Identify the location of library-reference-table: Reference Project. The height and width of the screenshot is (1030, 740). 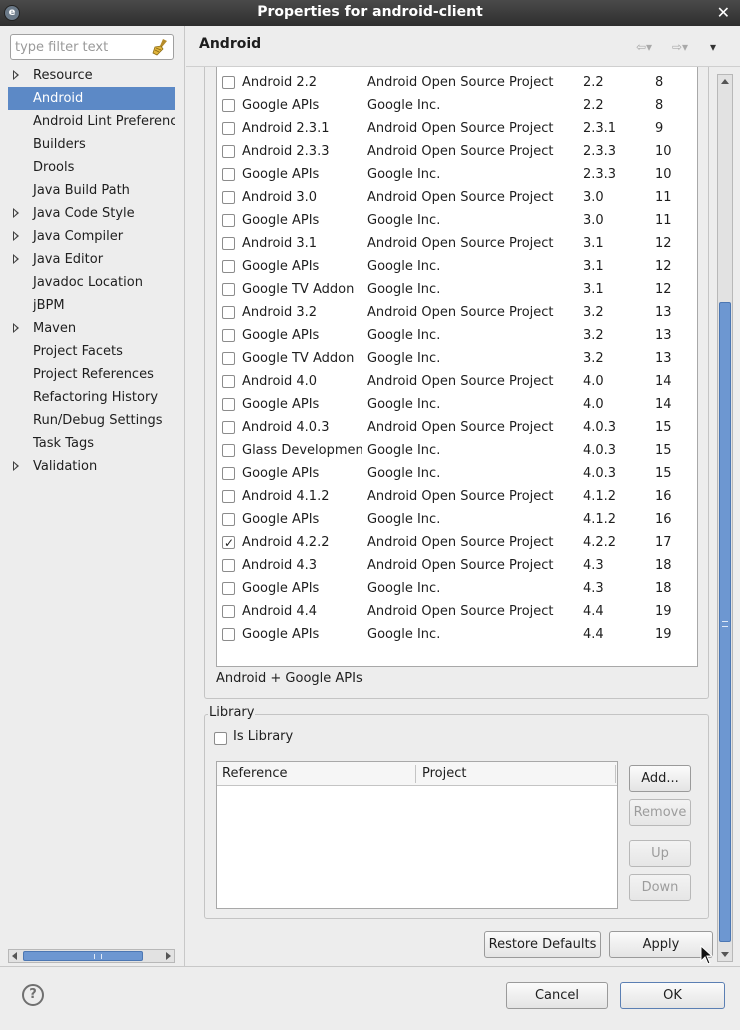
(417, 835).